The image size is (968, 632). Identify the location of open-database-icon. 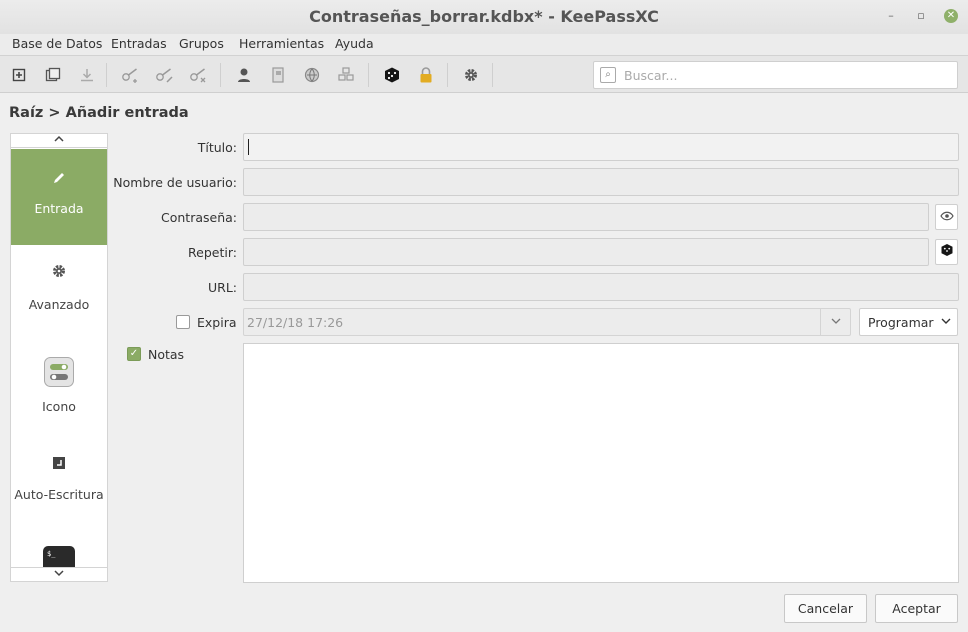
(53, 75).